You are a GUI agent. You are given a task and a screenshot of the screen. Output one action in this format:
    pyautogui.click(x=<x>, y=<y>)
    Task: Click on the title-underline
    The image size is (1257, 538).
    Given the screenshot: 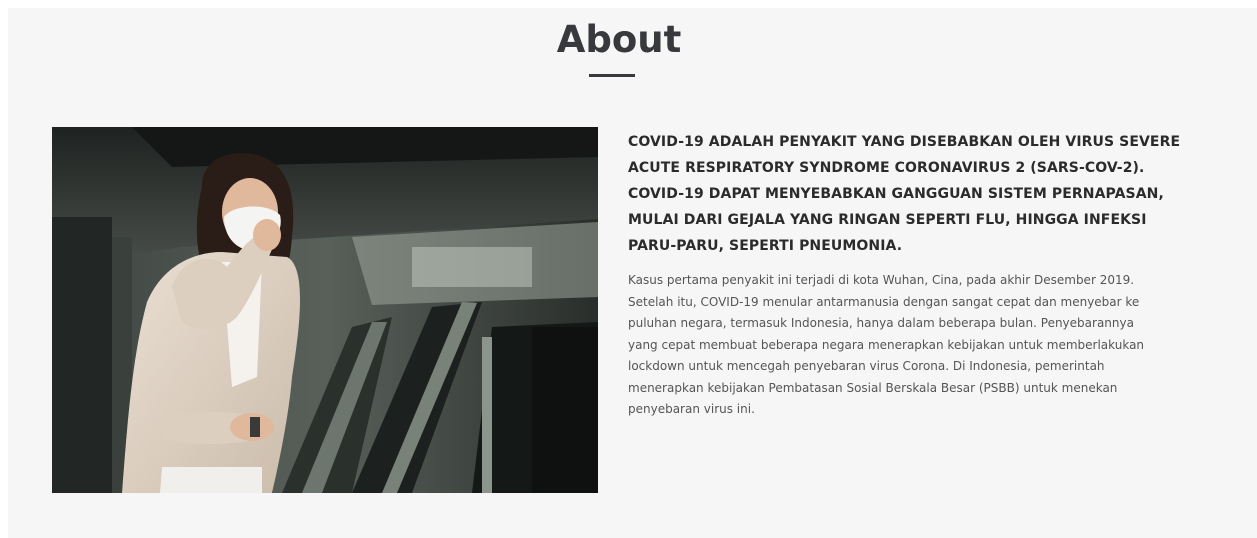 What is the action you would take?
    pyautogui.click(x=612, y=75)
    